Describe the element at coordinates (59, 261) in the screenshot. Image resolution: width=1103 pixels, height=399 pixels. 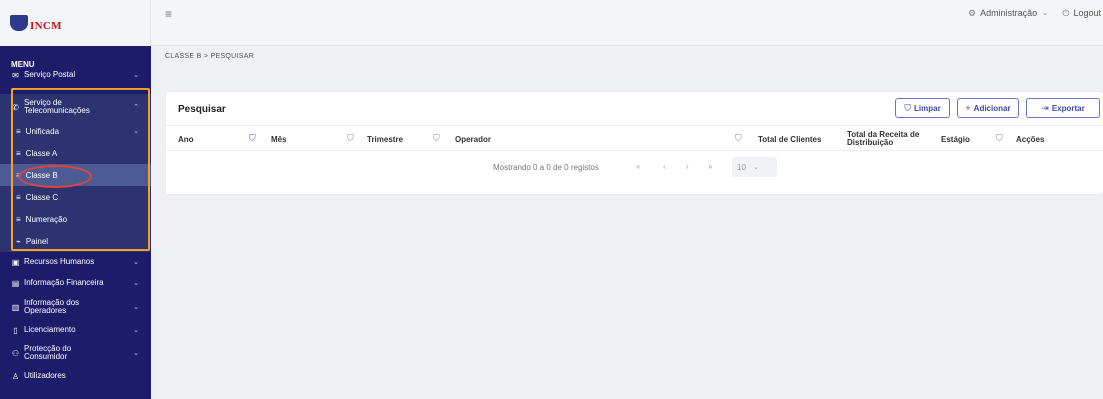
I see `sidebar-item-label: Recursos Humanos` at that location.